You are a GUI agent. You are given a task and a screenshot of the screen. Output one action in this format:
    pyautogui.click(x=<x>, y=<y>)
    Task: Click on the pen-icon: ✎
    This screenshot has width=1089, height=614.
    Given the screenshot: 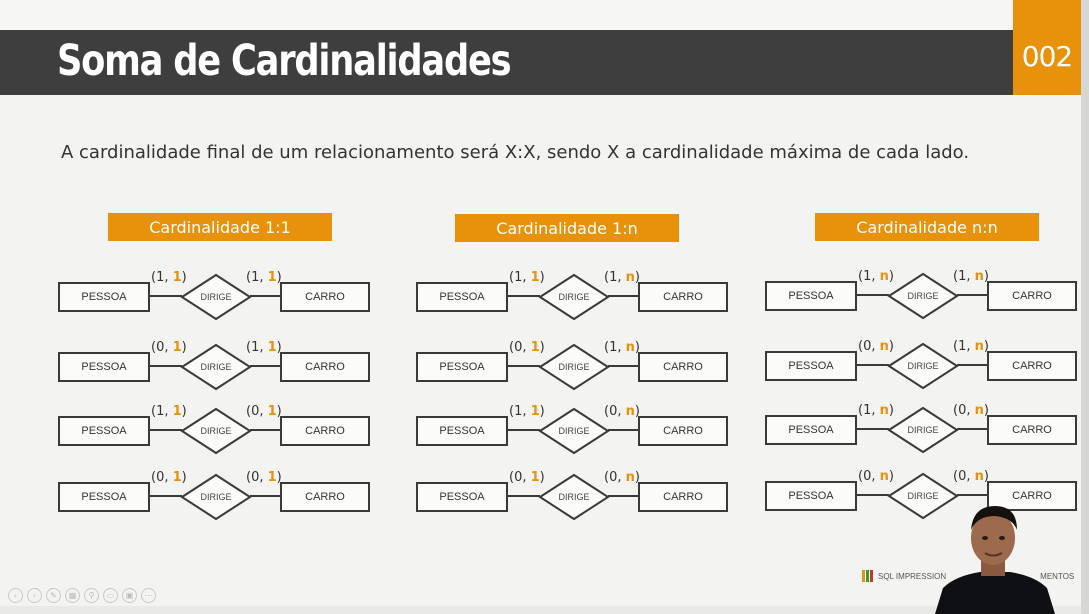 What is the action you would take?
    pyautogui.click(x=53, y=595)
    